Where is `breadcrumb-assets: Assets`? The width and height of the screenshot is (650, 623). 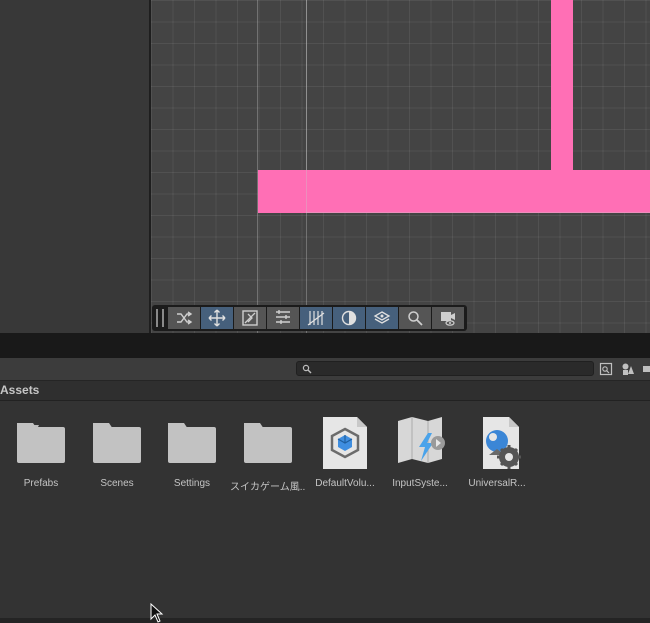 breadcrumb-assets: Assets is located at coordinates (19, 390).